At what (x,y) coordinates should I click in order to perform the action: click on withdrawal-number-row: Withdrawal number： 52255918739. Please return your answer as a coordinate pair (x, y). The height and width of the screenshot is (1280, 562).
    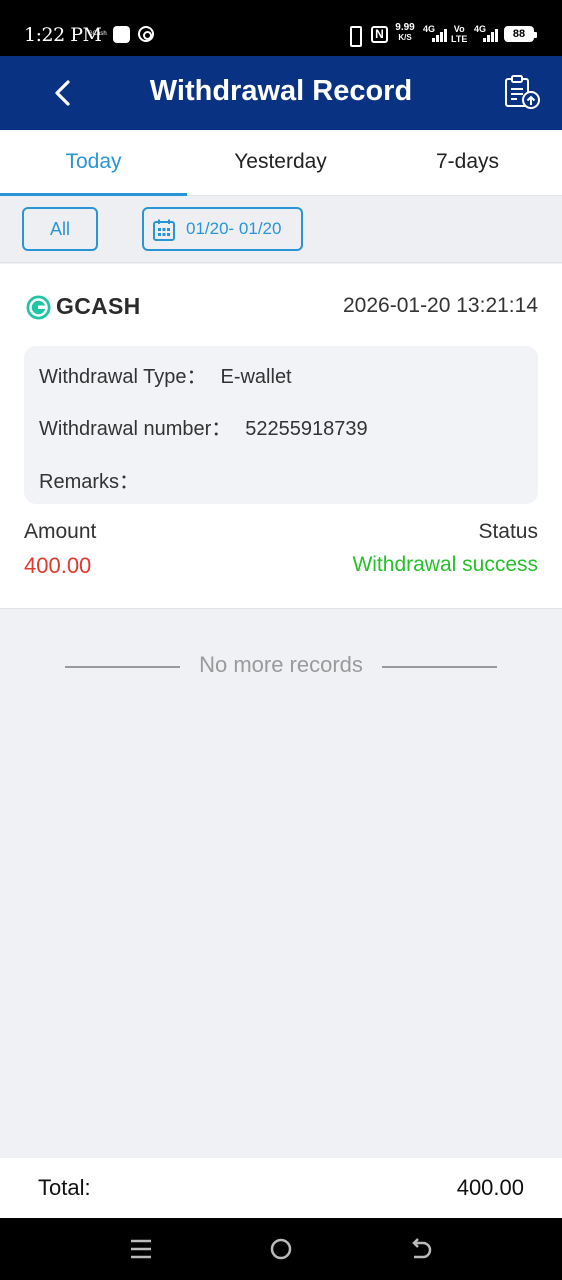
    Looking at the image, I should click on (203, 426).